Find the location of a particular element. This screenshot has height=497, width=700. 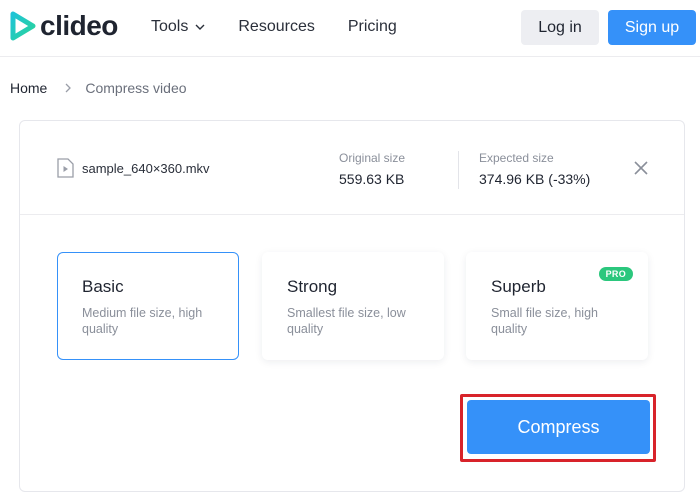

option-strong: Strong Smallest file size, low quality is located at coordinates (353, 306).